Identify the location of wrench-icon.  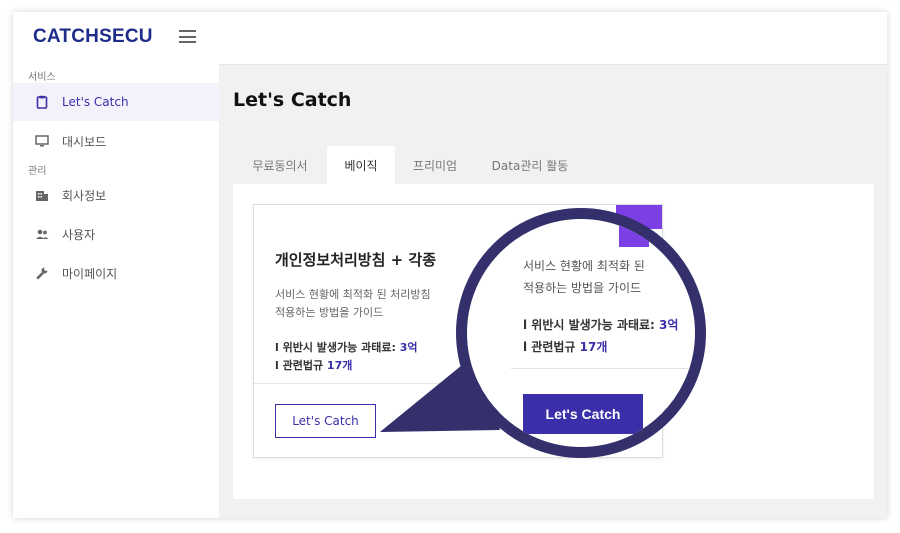
(42, 273).